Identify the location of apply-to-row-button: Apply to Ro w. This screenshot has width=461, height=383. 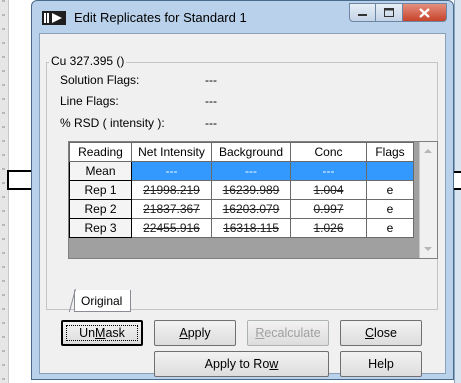
(241, 364).